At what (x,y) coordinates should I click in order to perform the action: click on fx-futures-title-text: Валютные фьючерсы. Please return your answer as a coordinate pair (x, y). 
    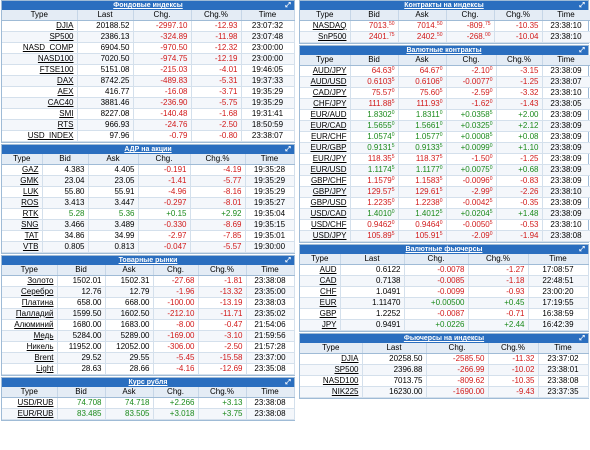
    Looking at the image, I should click on (444, 249).